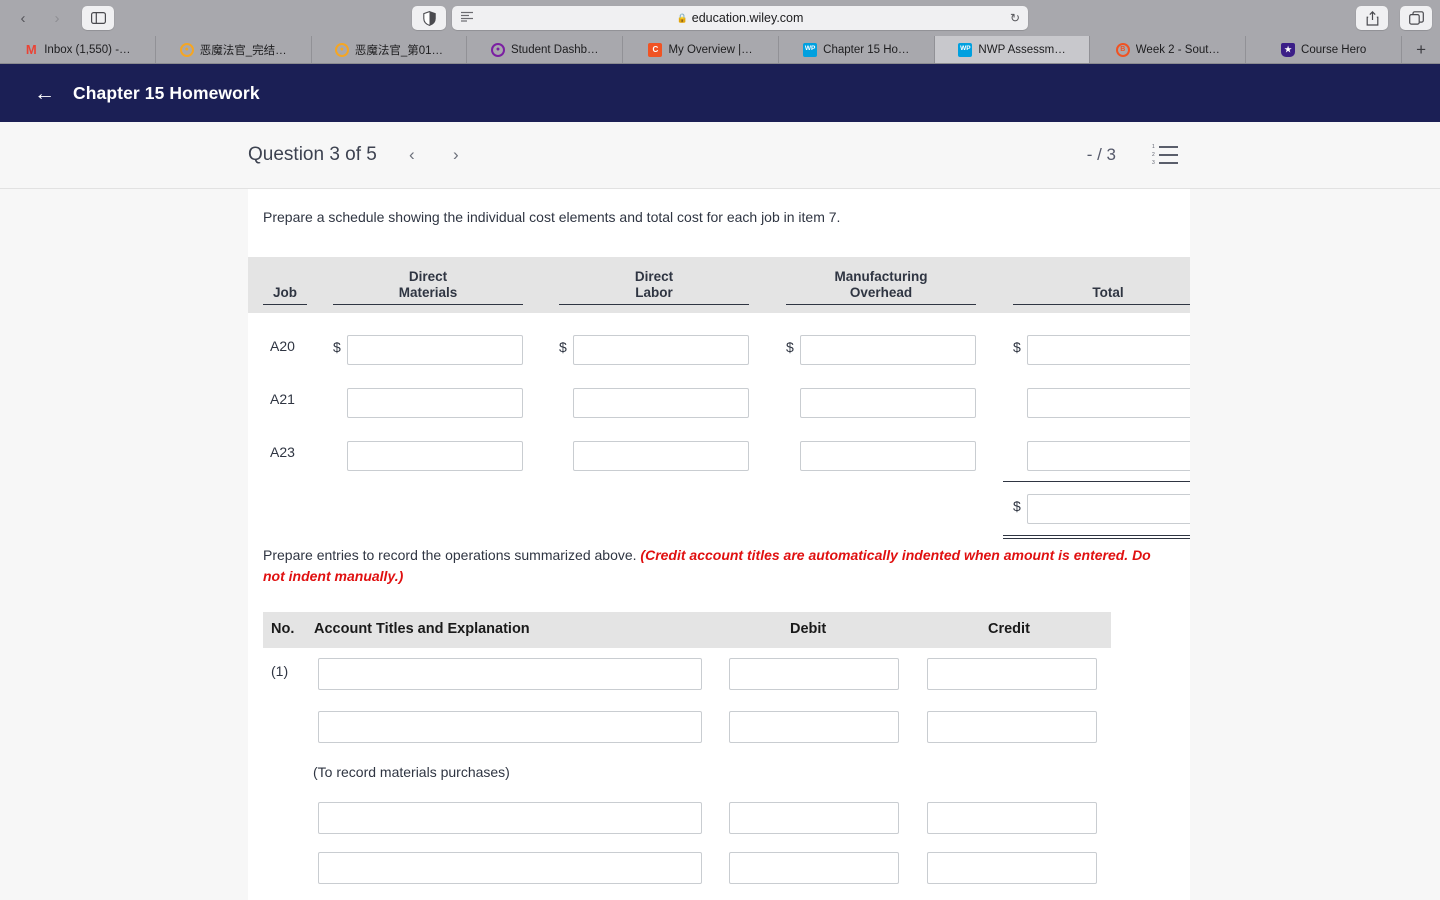  I want to click on input-entry2-credit, so click(1012, 726).